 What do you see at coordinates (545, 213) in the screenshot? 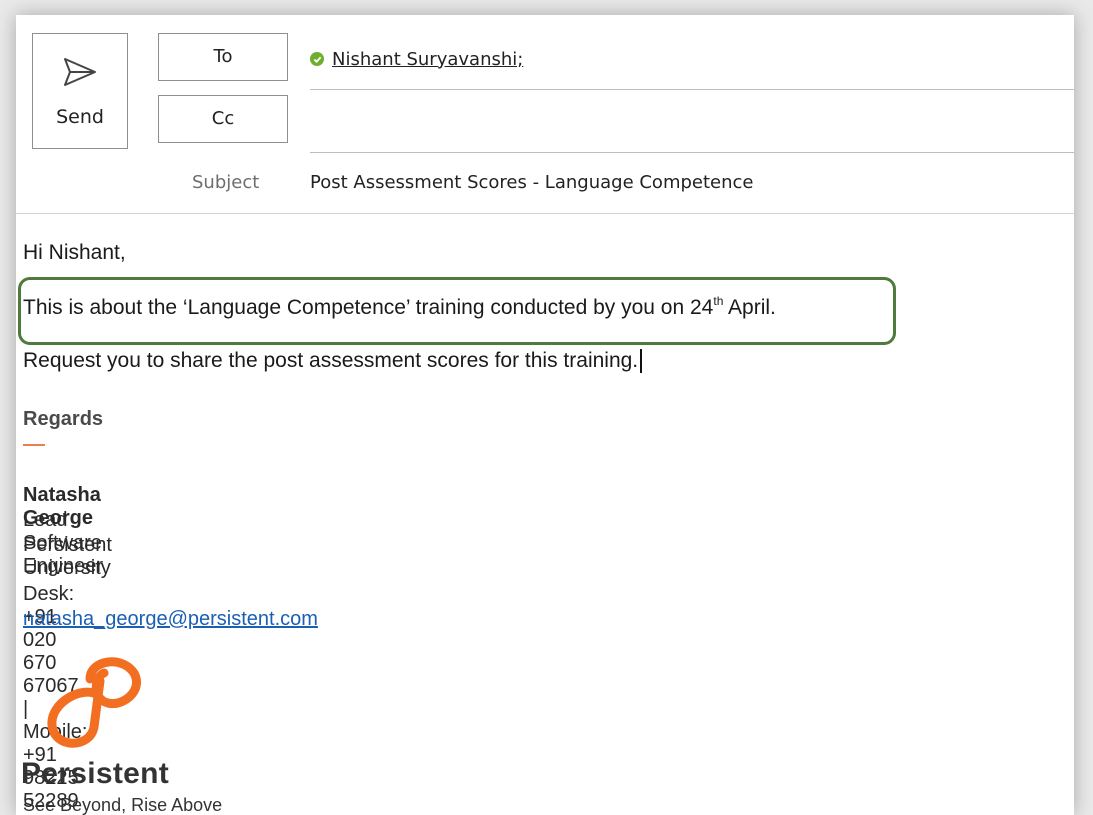
I see `header-divider` at bounding box center [545, 213].